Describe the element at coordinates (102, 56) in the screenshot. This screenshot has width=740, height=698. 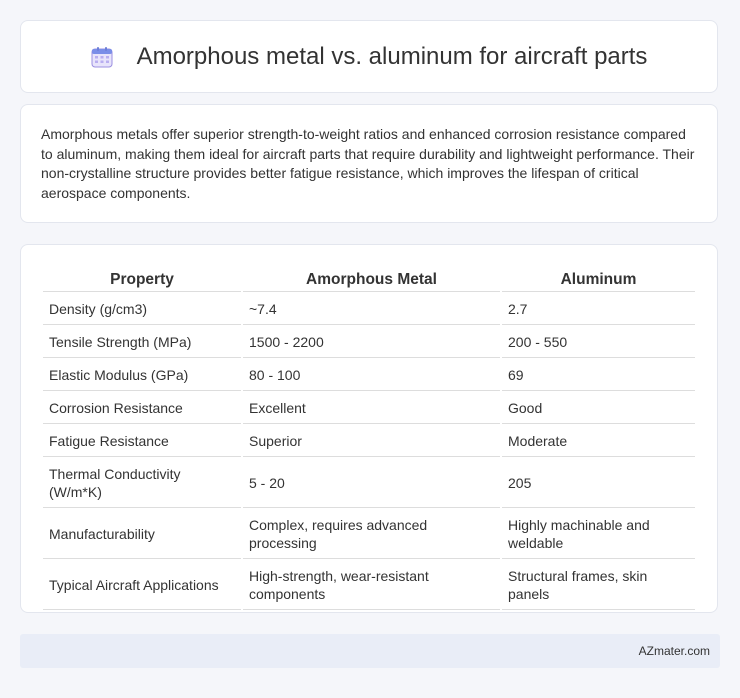
I see `calendar-icon` at that location.